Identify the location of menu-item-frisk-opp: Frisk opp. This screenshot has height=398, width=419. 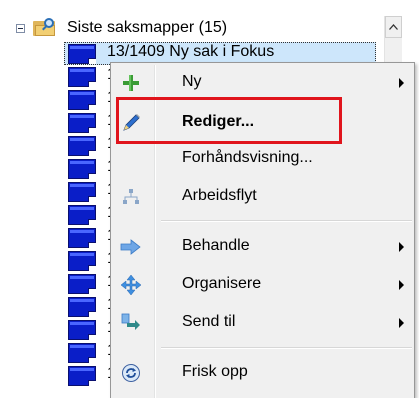
(262, 373).